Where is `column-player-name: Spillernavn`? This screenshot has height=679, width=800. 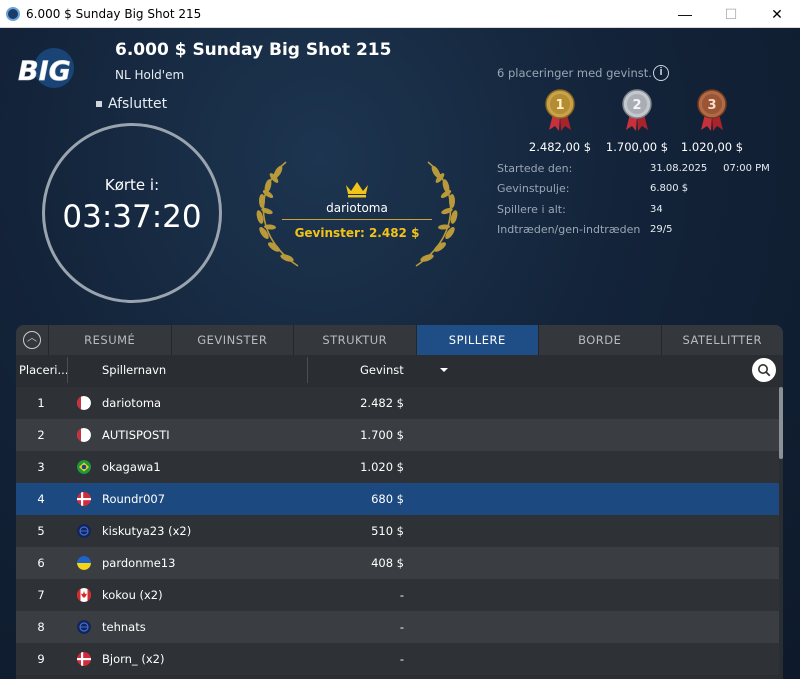 column-player-name: Spillernavn is located at coordinates (134, 370).